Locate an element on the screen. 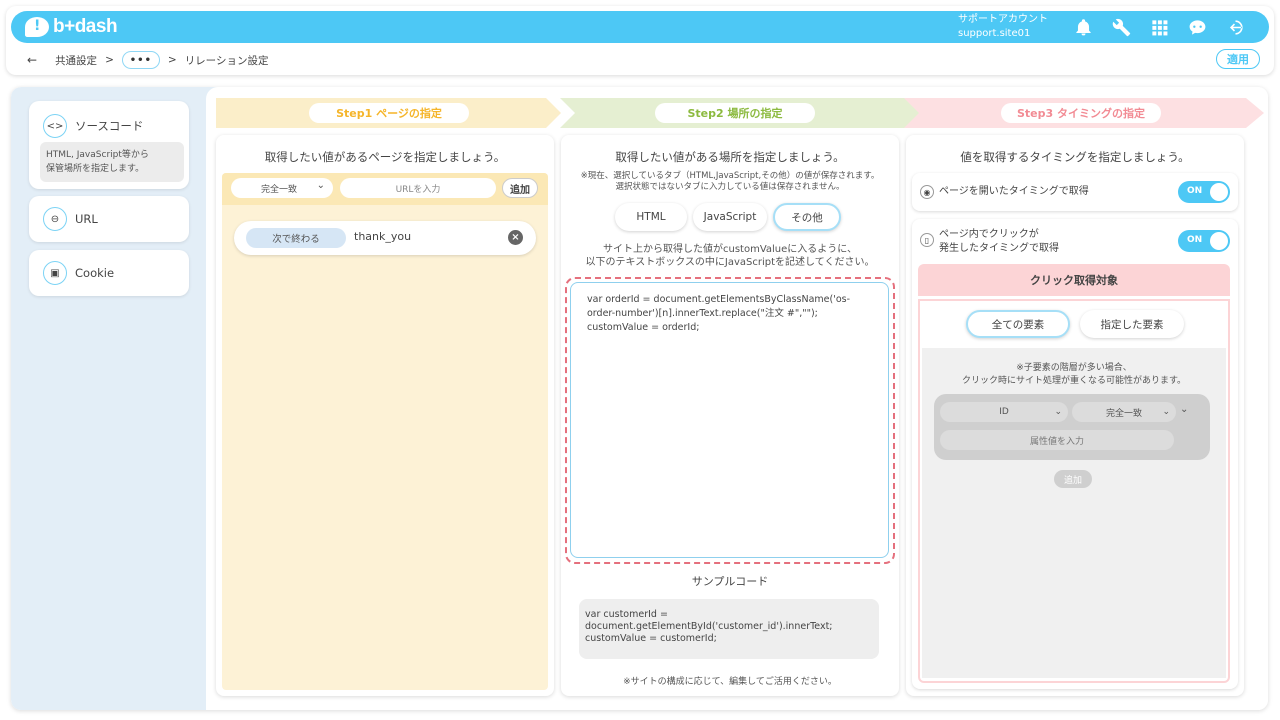  url-rule-row: 次で終わる thank_you × is located at coordinates (385, 238).